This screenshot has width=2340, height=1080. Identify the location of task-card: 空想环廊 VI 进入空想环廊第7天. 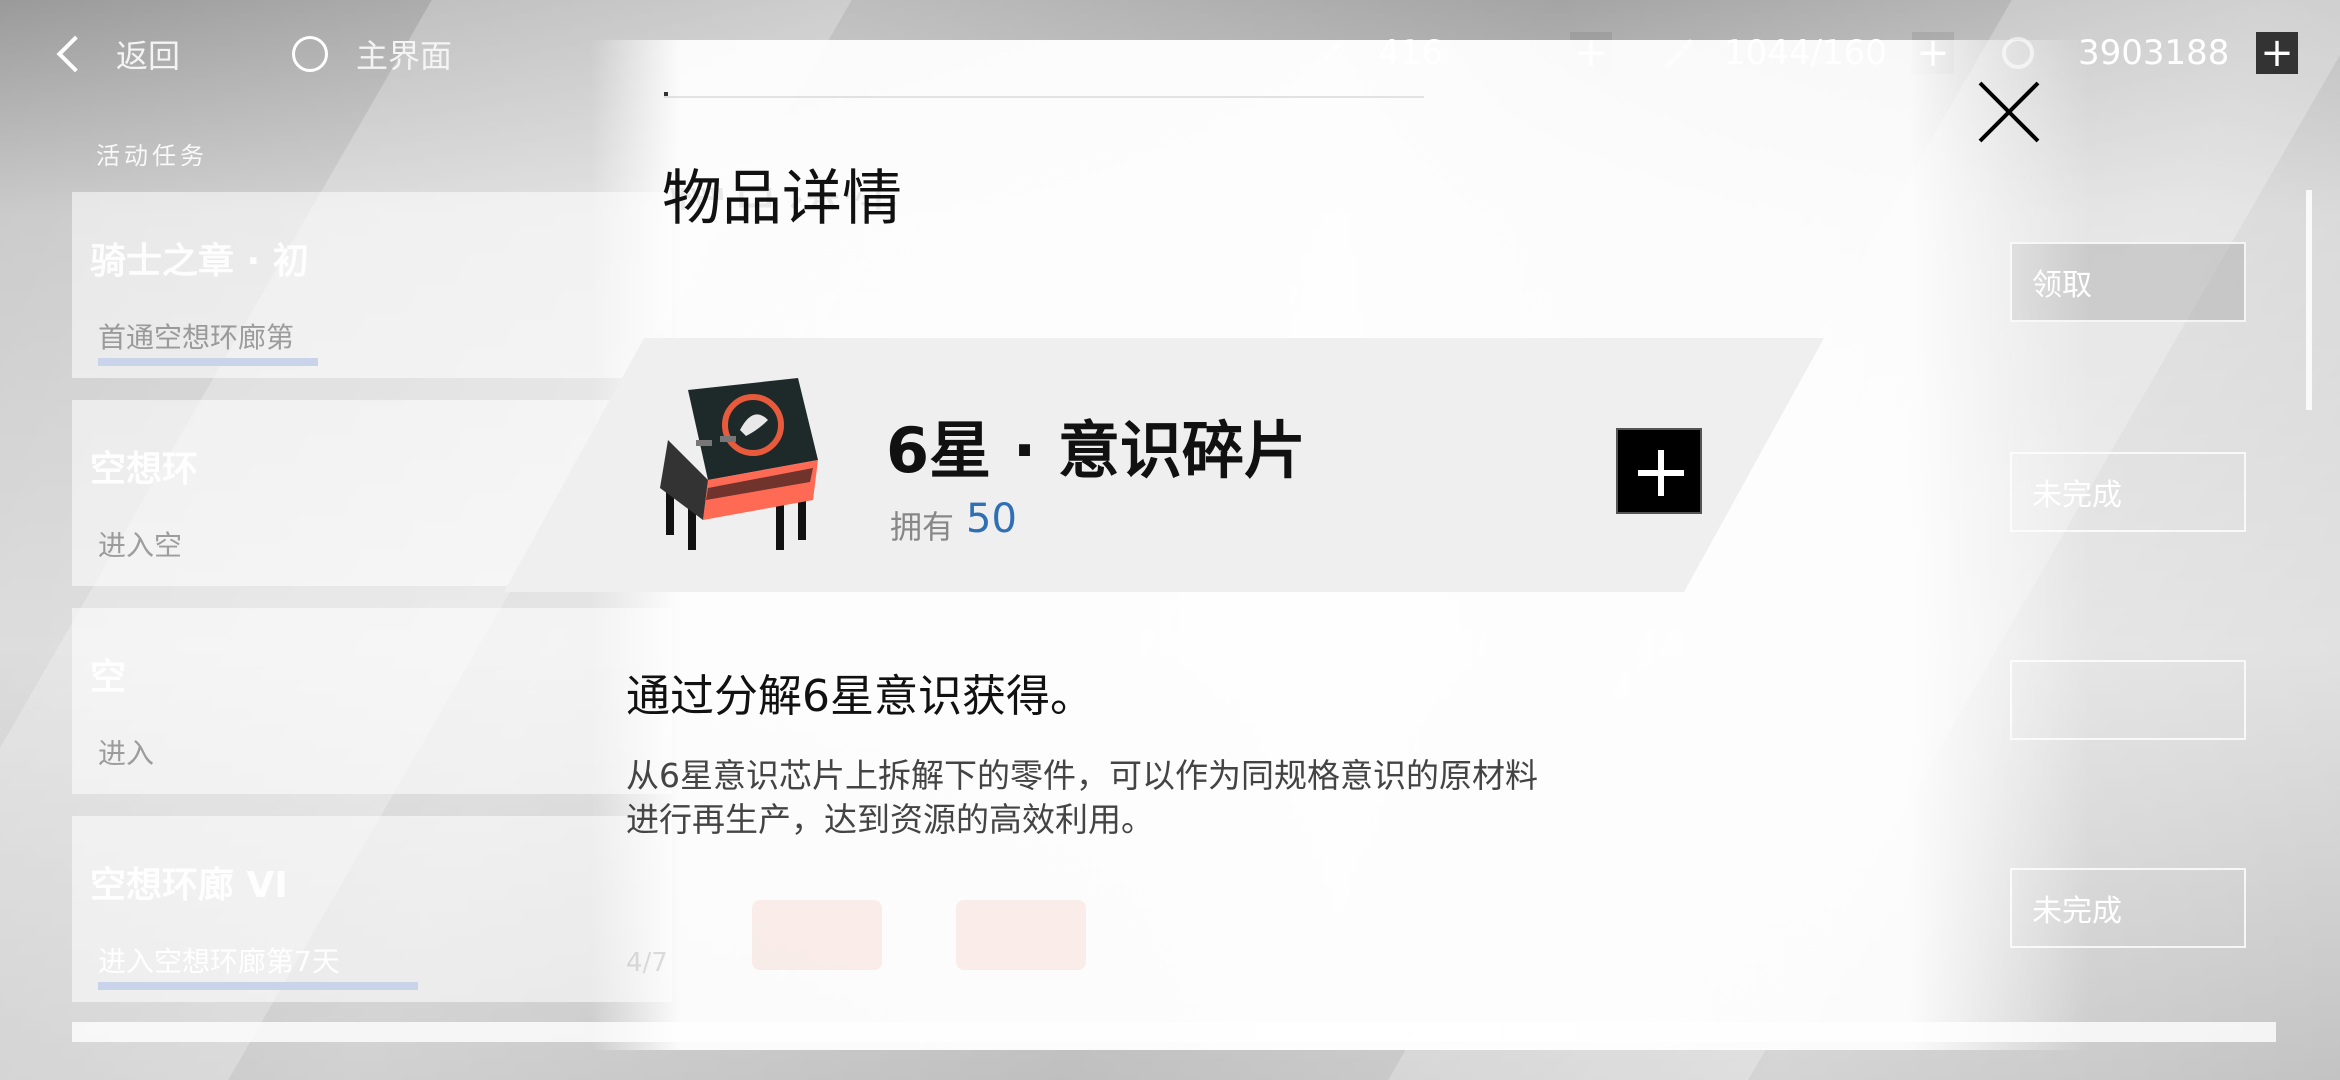
(372, 909).